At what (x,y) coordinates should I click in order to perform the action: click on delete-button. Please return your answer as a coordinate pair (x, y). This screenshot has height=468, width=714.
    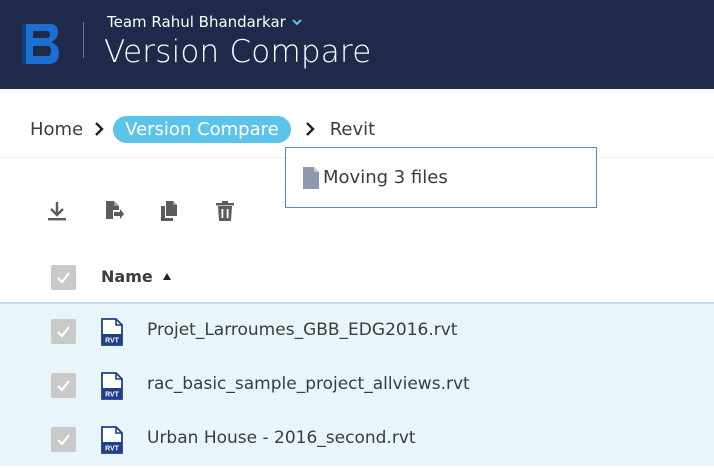
    Looking at the image, I should click on (225, 211).